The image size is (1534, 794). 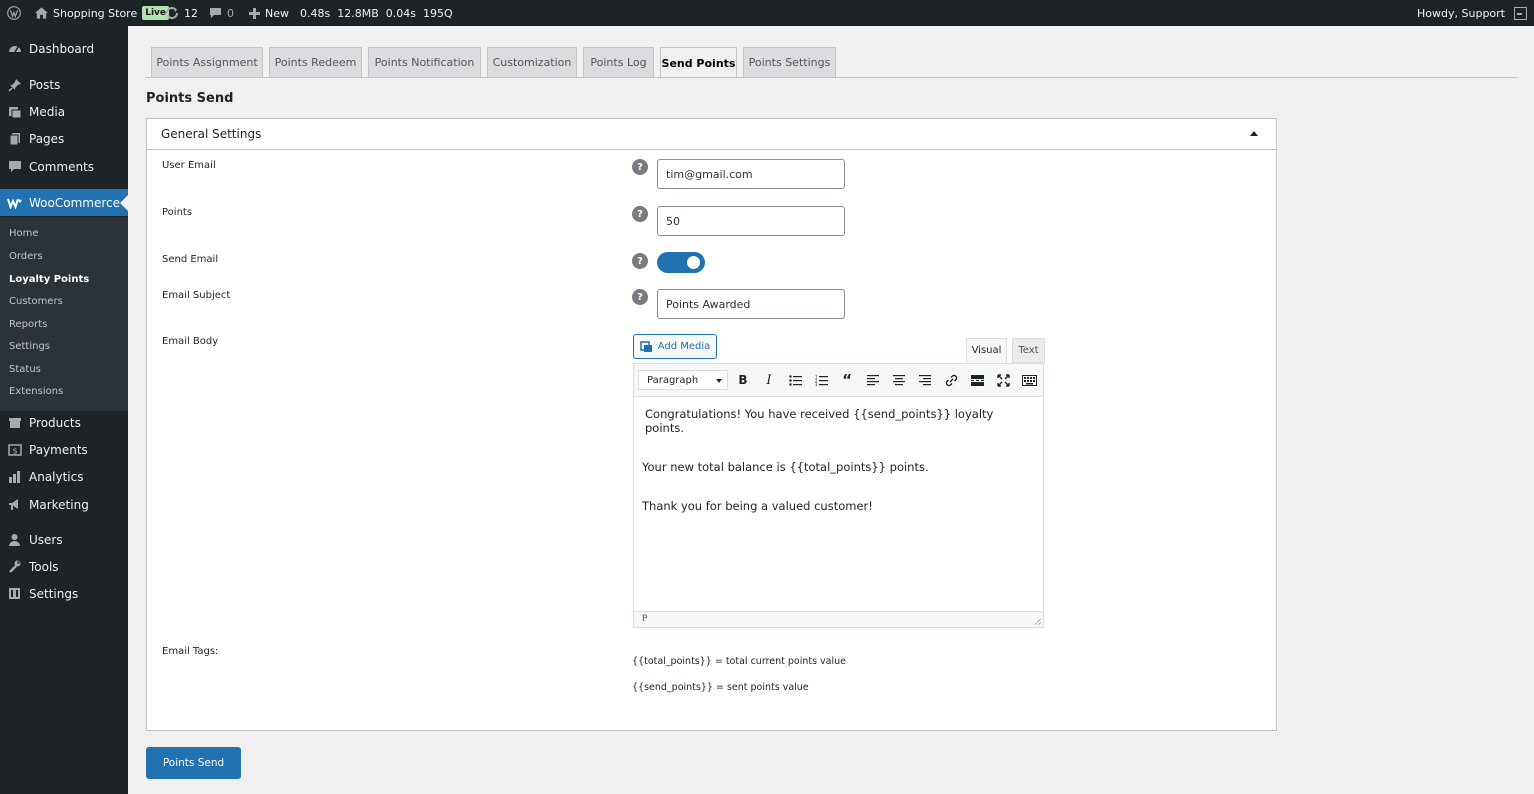 What do you see at coordinates (24, 233) in the screenshot?
I see `submenu-home: Home` at bounding box center [24, 233].